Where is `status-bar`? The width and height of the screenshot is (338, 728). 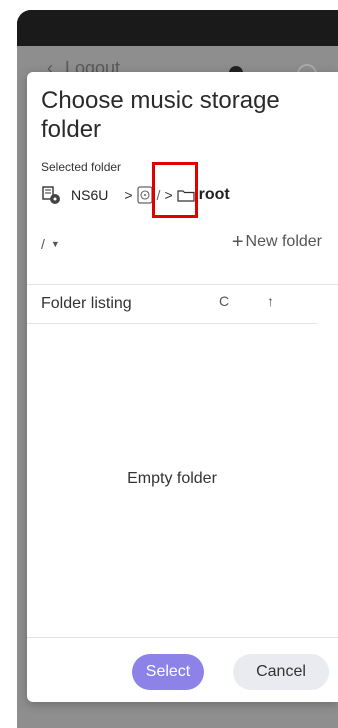 status-bar is located at coordinates (177, 28).